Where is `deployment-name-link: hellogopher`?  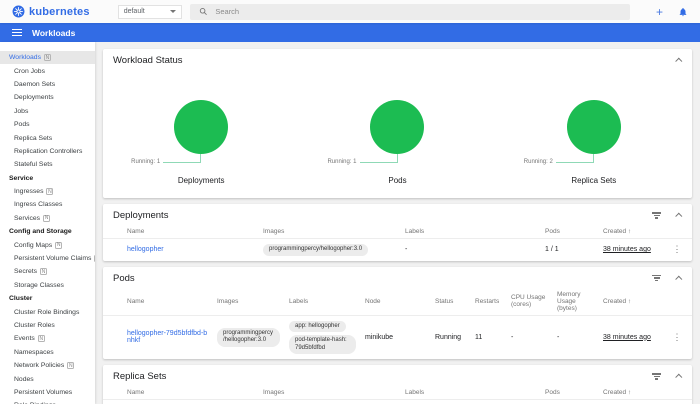
deployment-name-link: hellogopher is located at coordinates (195, 249).